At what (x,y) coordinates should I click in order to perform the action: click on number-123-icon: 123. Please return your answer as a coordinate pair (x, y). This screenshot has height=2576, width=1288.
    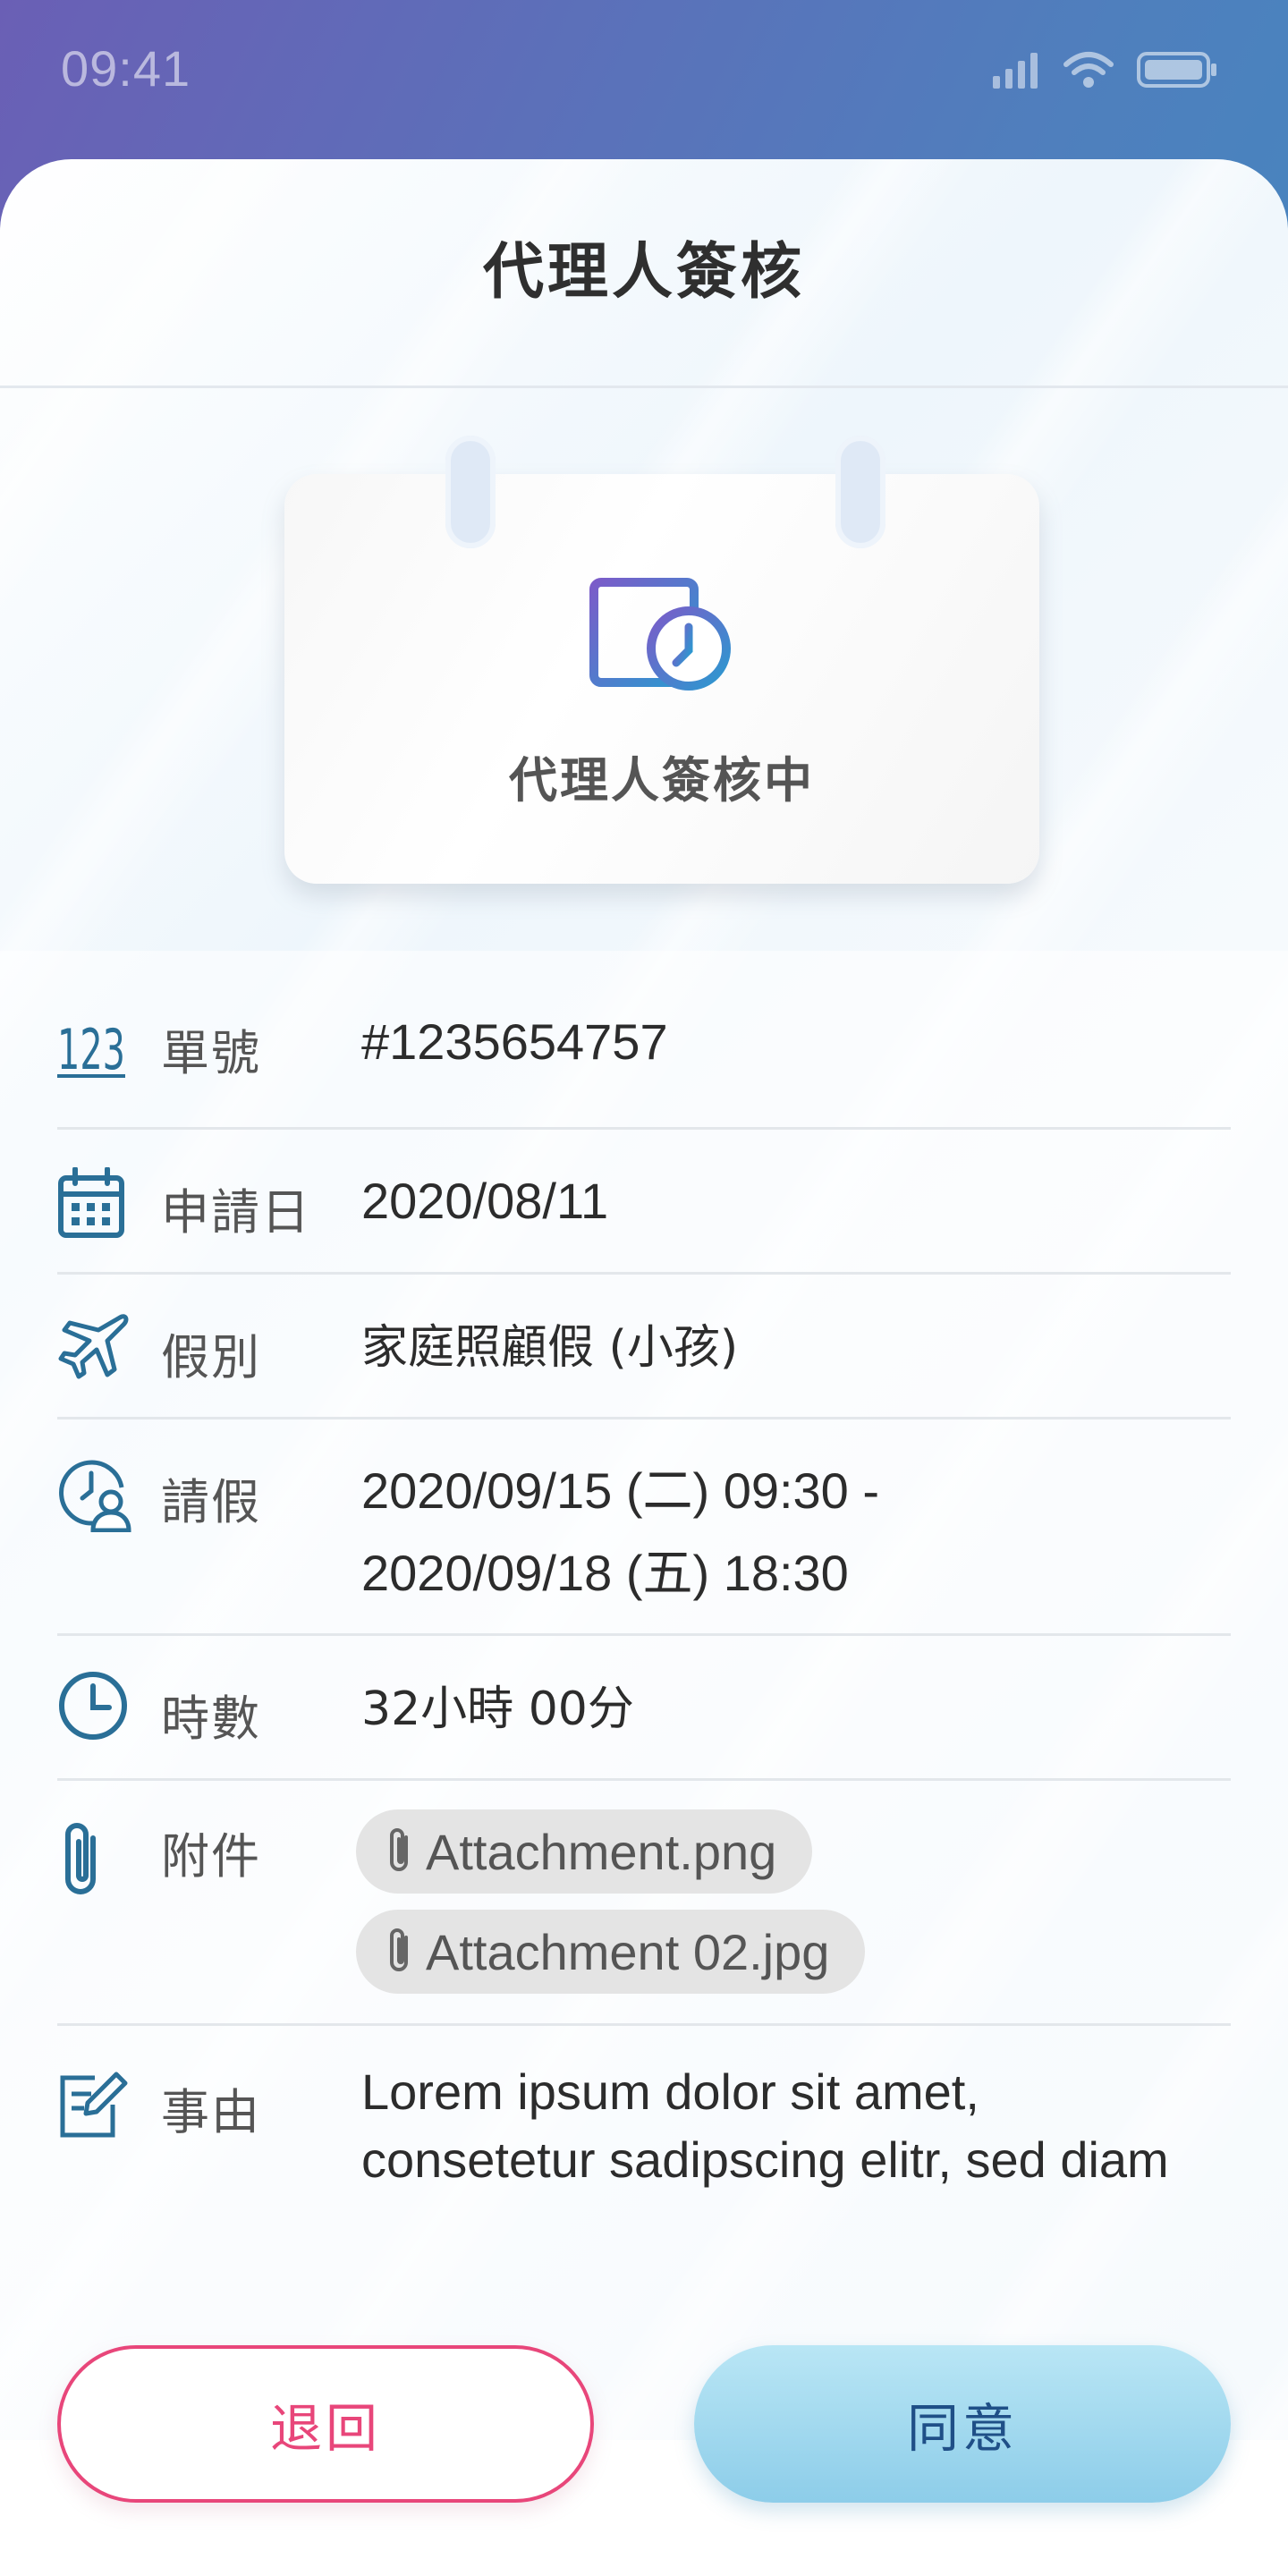
    Looking at the image, I should click on (91, 1048).